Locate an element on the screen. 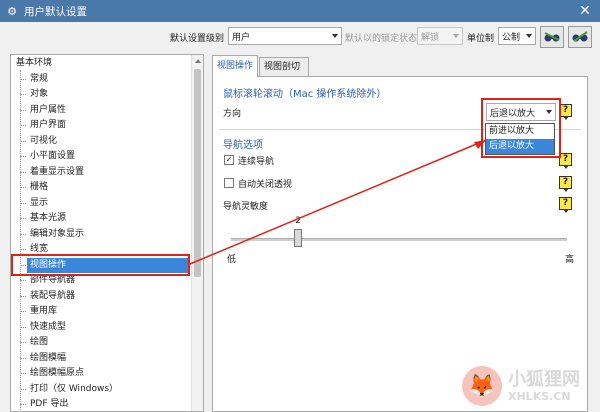 The height and width of the screenshot is (412, 600). tree-item: 对象 is located at coordinates (37, 94).